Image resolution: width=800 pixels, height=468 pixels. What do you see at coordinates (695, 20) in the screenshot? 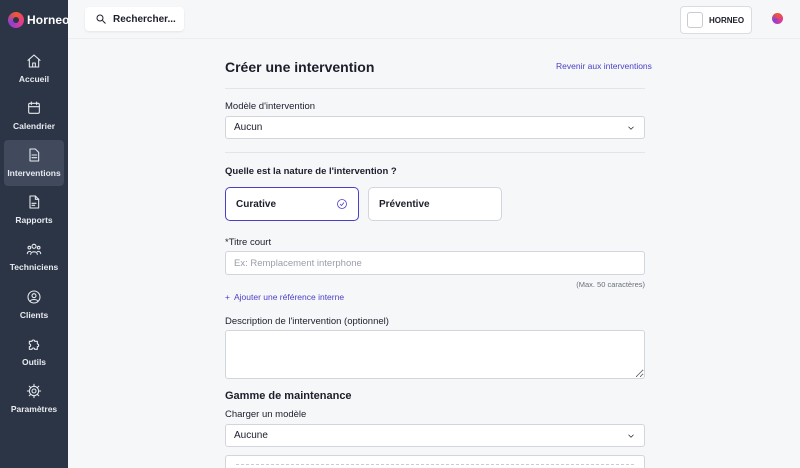
I see `company-logo-icon` at bounding box center [695, 20].